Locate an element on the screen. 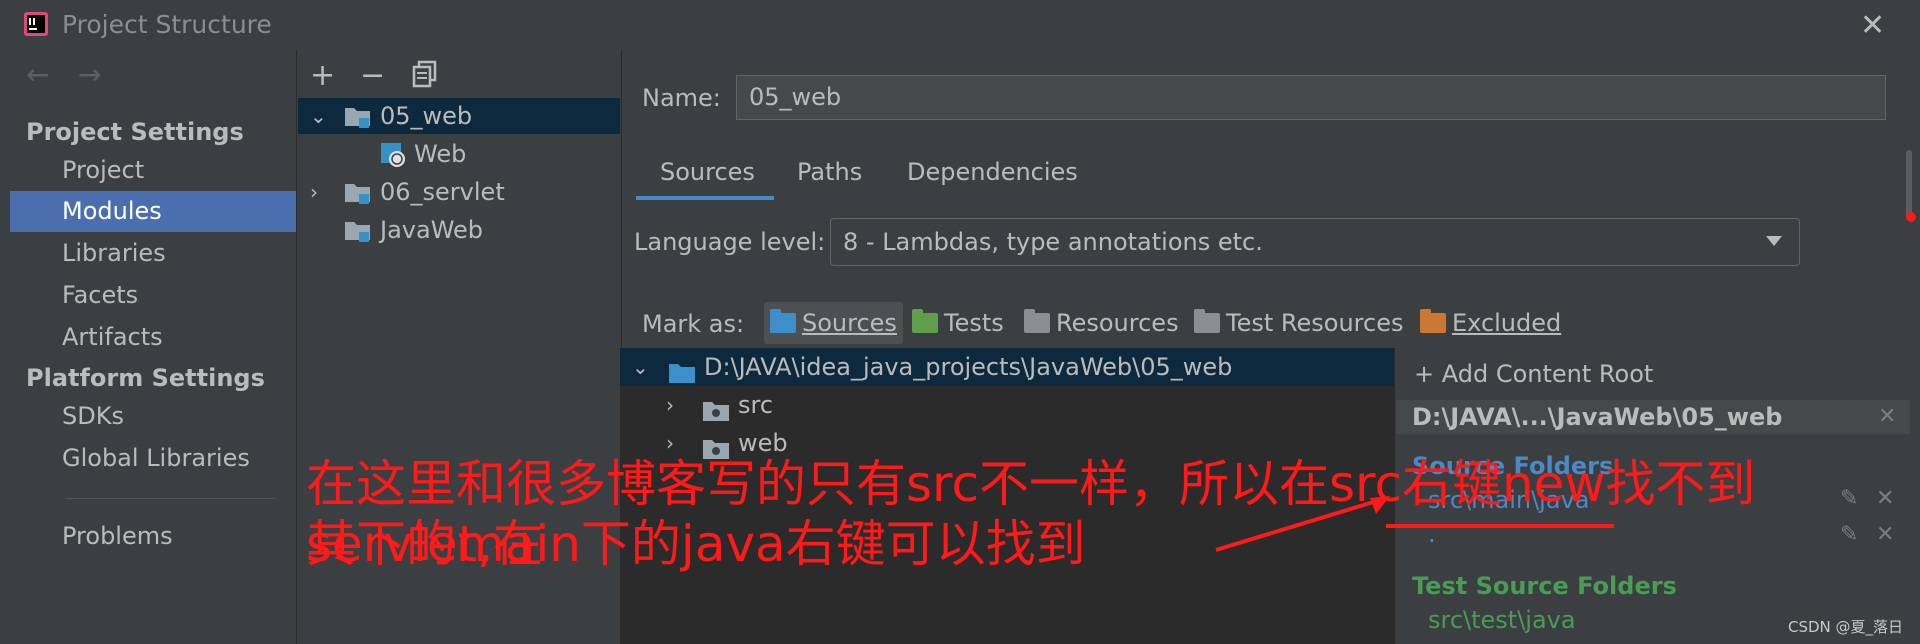 The width and height of the screenshot is (1920, 644). content-root-header: D:\JAVA\...\JavaWeb\05_web is located at coordinates (1653, 417).